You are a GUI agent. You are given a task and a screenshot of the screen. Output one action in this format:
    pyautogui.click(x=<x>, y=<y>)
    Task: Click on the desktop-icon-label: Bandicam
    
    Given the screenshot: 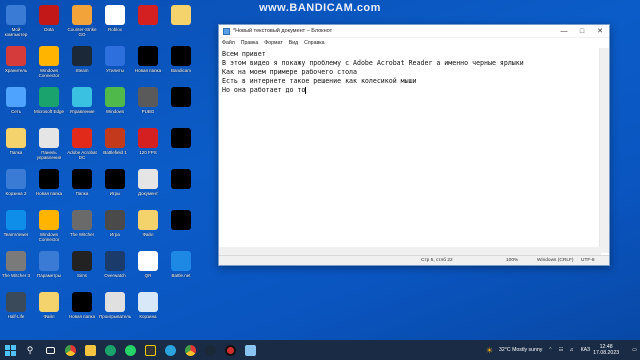 What is the action you would take?
    pyautogui.click(x=180, y=70)
    